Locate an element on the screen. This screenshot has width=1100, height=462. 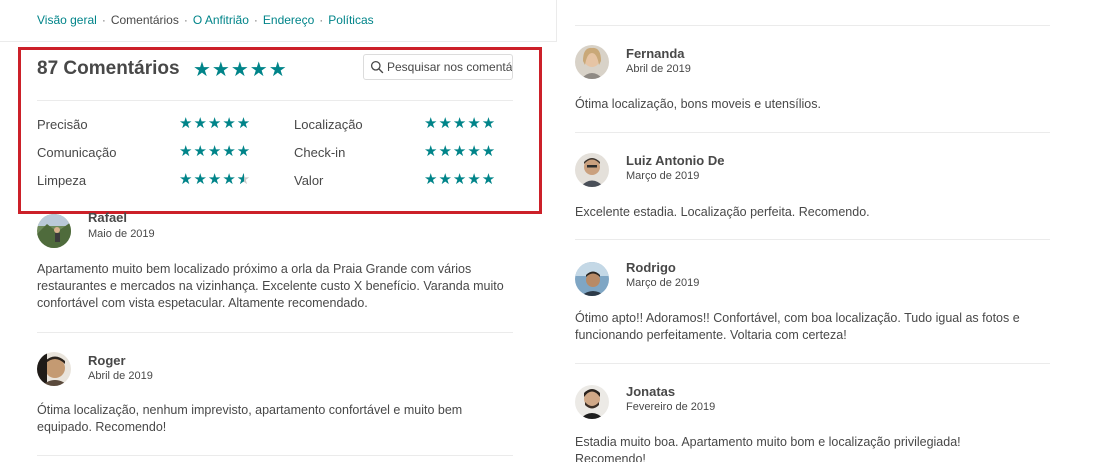
overall-rating-stars: ★★★★★ is located at coordinates (240, 70).